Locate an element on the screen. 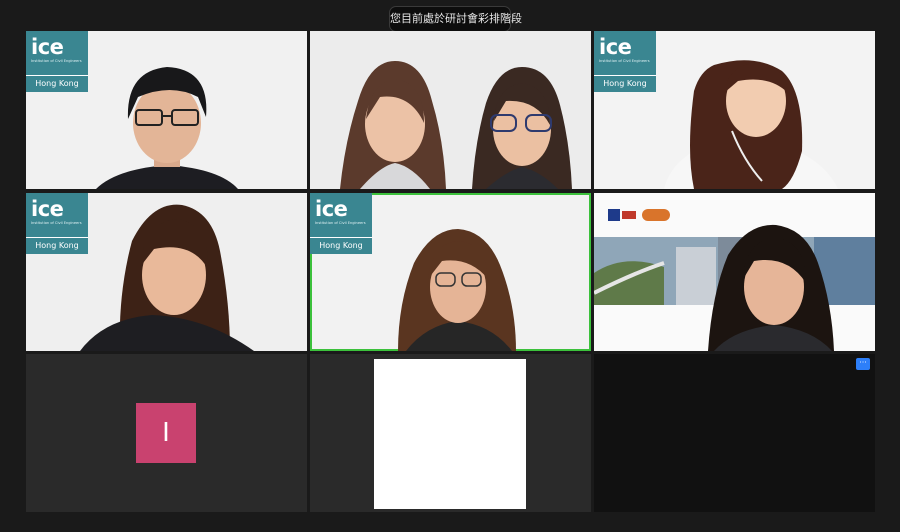  organisation-logo-icon is located at coordinates (614, 215).